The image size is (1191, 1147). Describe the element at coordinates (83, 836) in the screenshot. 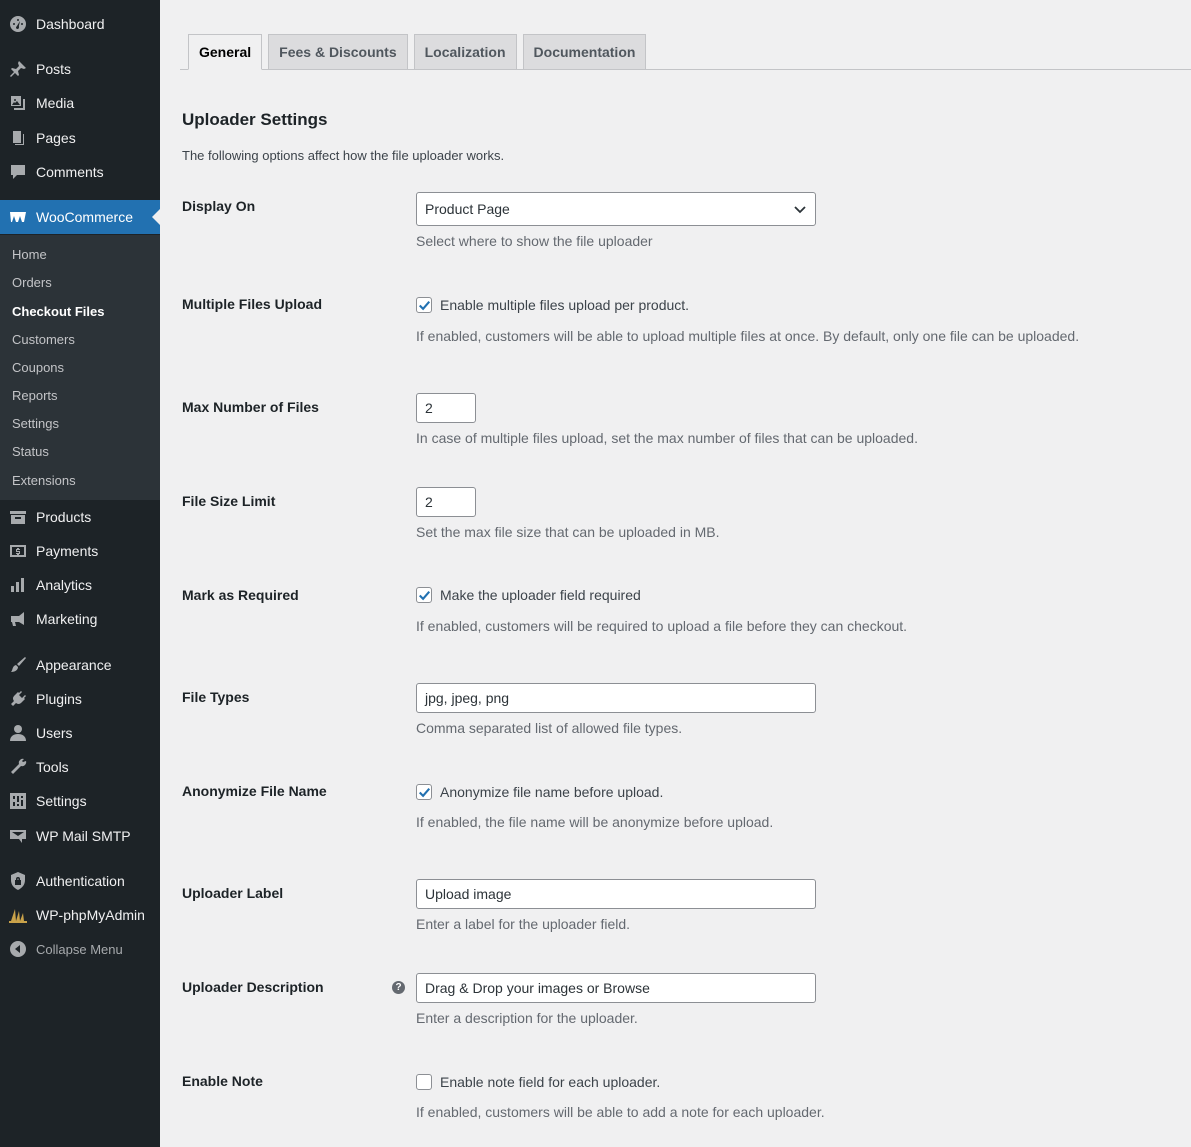

I see `menu-label: WP Mail SMTP` at that location.